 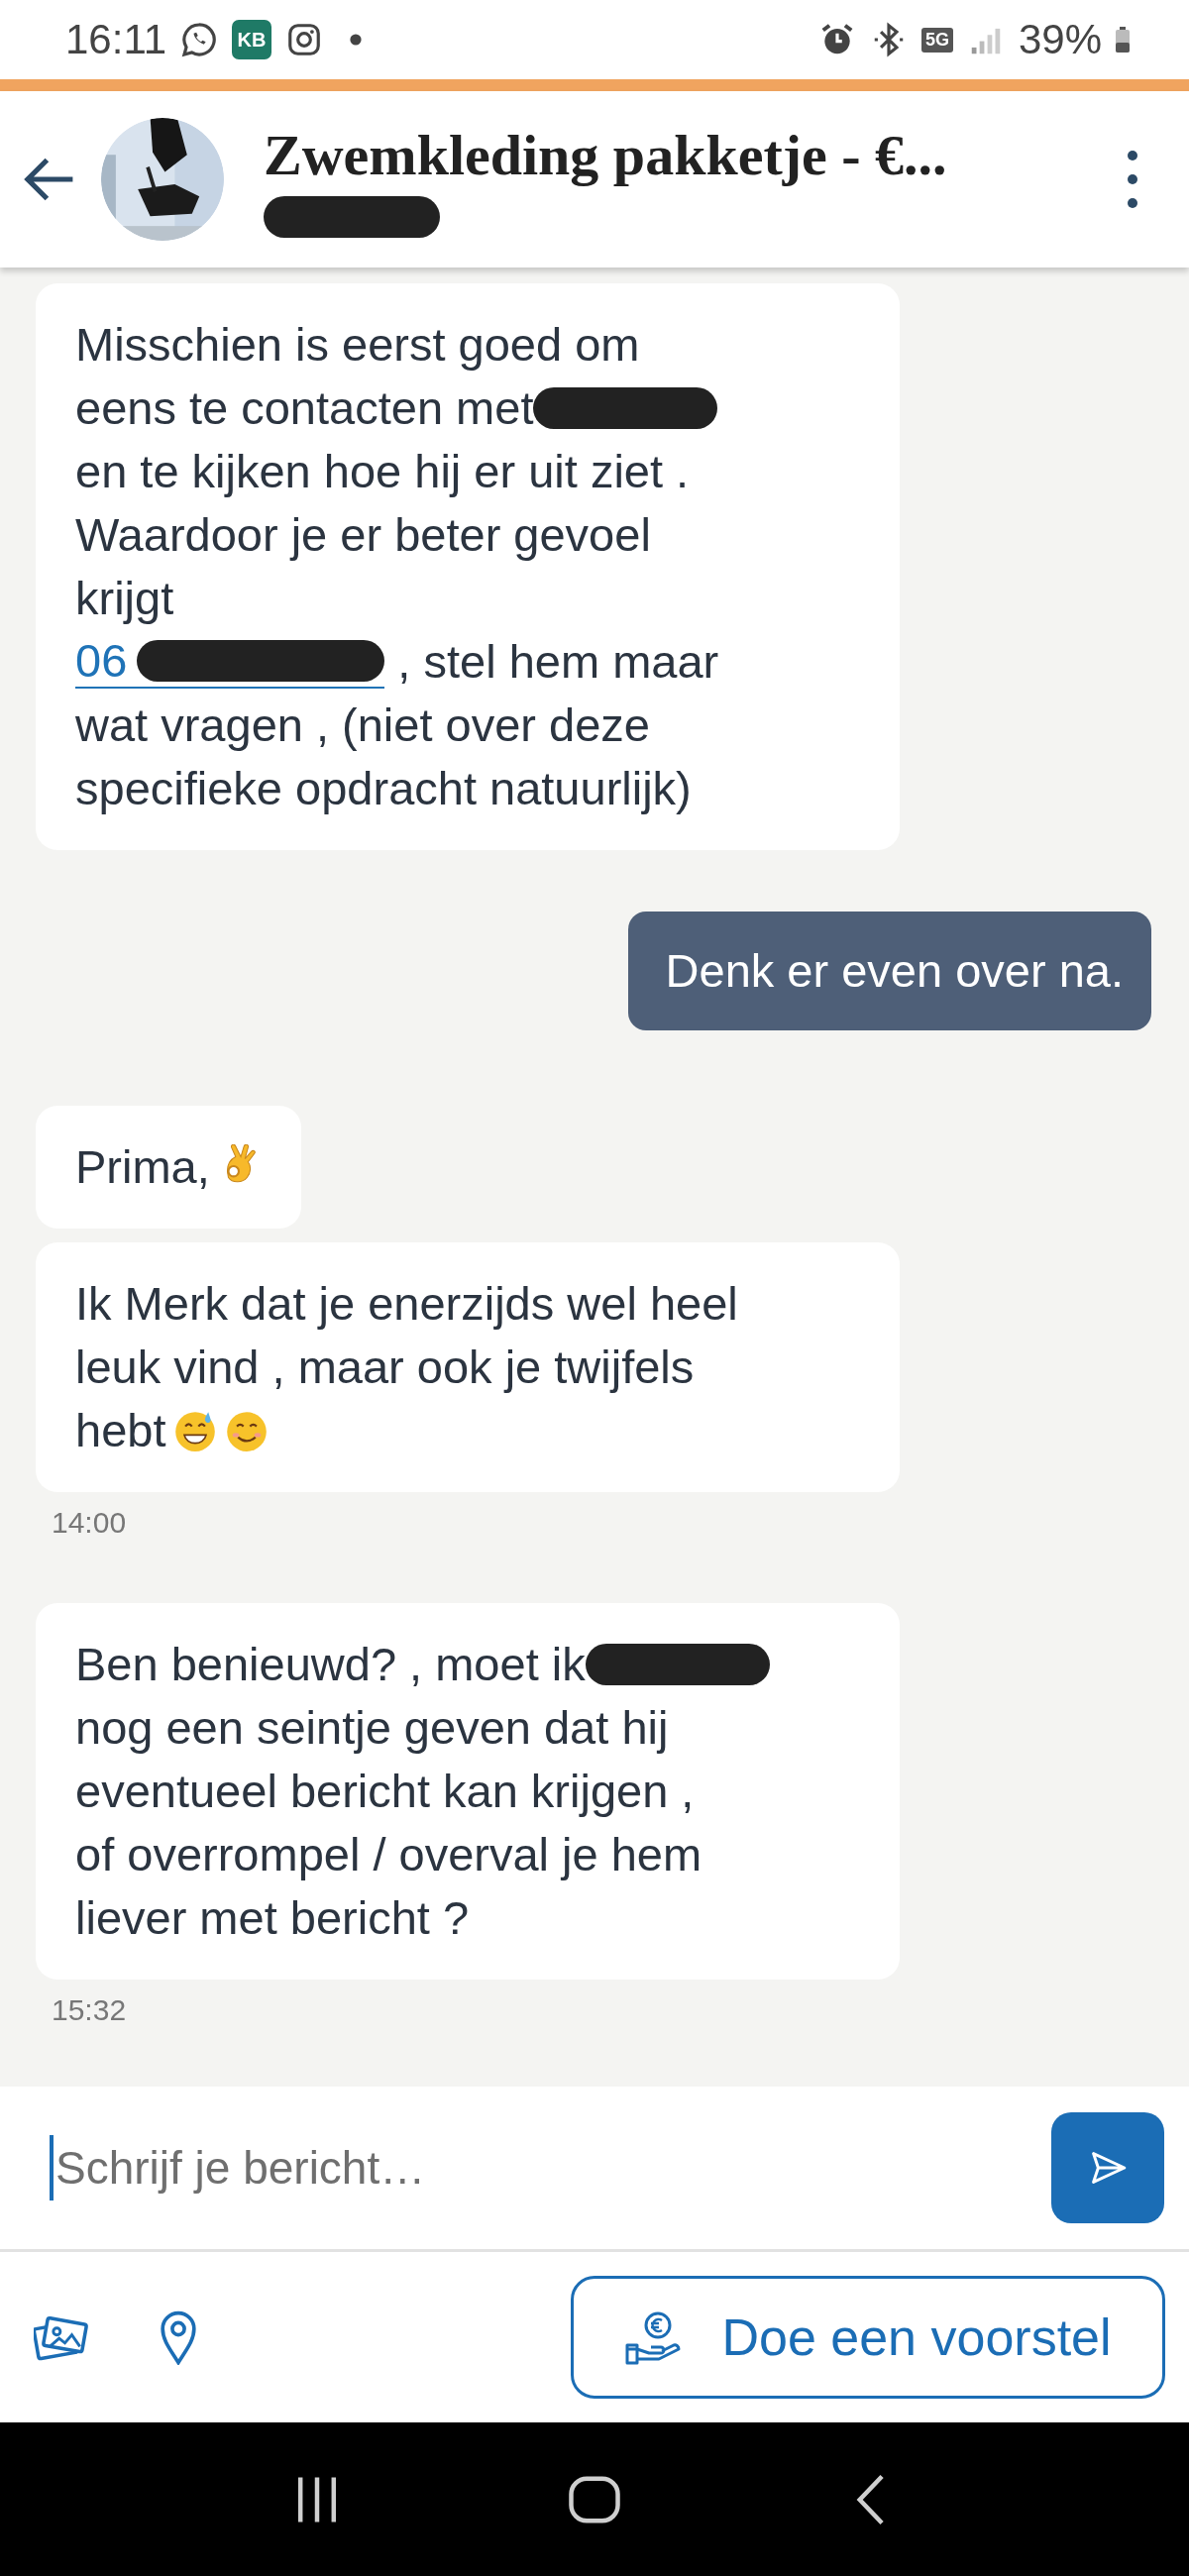 What do you see at coordinates (199, 39) in the screenshot?
I see `chat-bubble-icon` at bounding box center [199, 39].